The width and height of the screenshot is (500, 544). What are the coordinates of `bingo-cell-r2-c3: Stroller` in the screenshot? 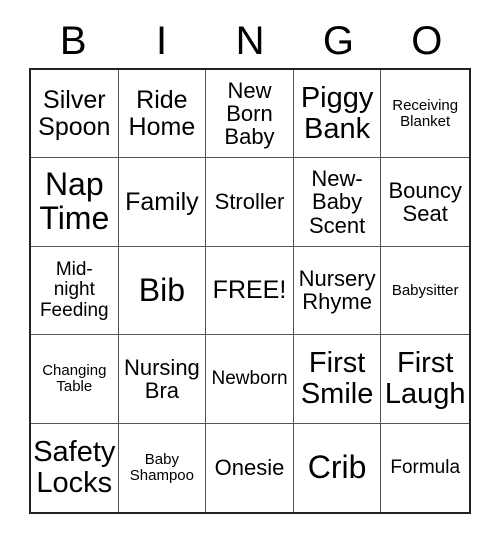 It's located at (250, 202).